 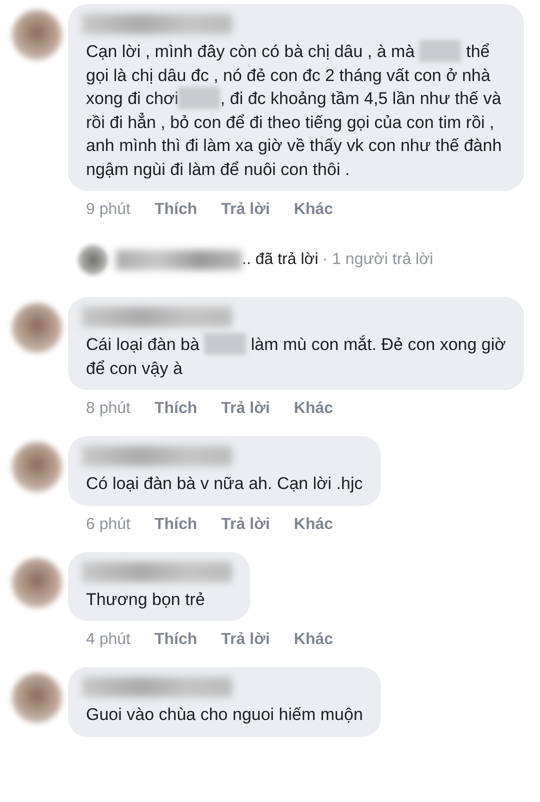 What do you see at coordinates (146, 599) in the screenshot?
I see `comment-text: Thương bọn trẻ` at bounding box center [146, 599].